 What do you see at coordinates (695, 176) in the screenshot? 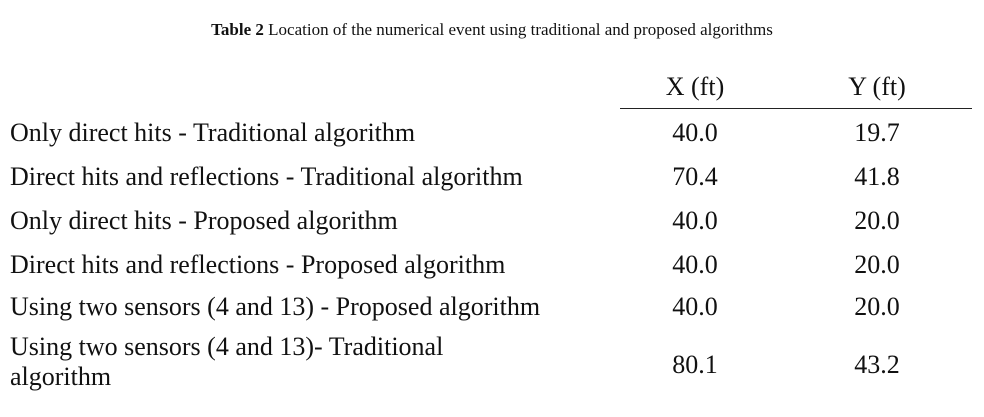
I see `row-x-value: 70.4` at bounding box center [695, 176].